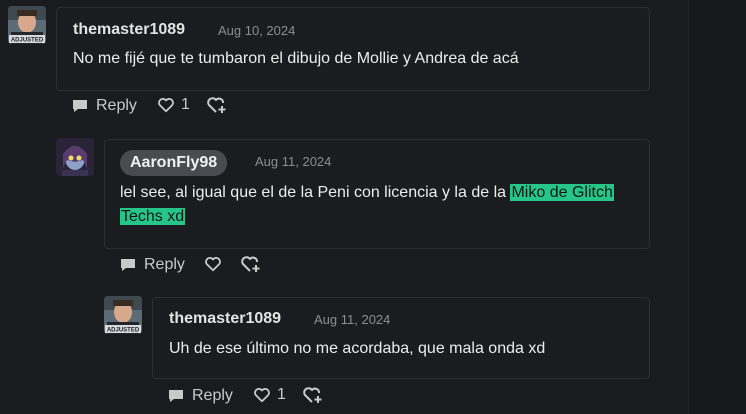 Image resolution: width=746 pixels, height=414 pixels. I want to click on like-button, so click(216, 264).